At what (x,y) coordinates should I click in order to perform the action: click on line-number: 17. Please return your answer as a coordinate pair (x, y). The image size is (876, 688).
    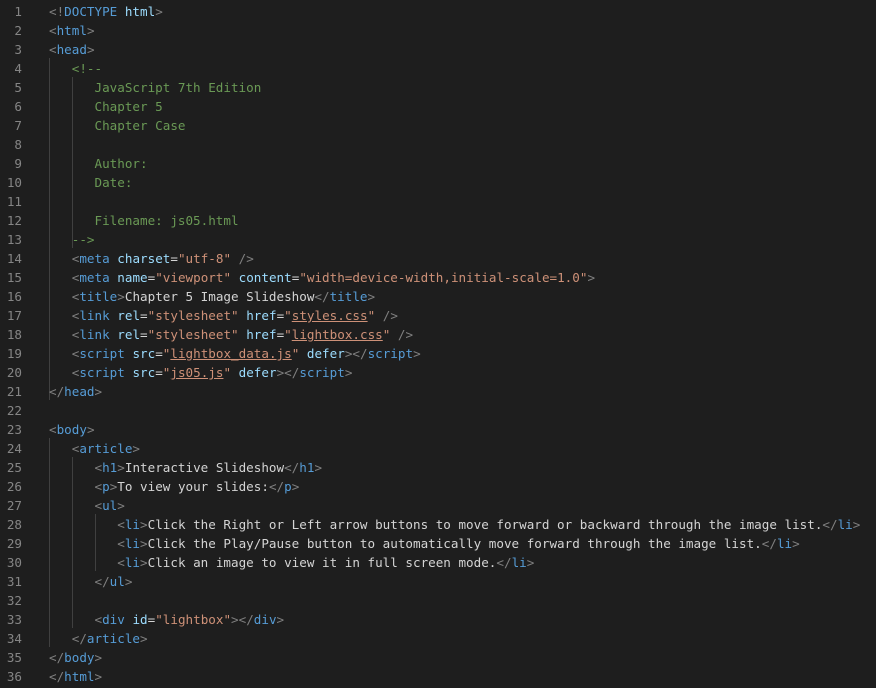
    Looking at the image, I should click on (14, 315).